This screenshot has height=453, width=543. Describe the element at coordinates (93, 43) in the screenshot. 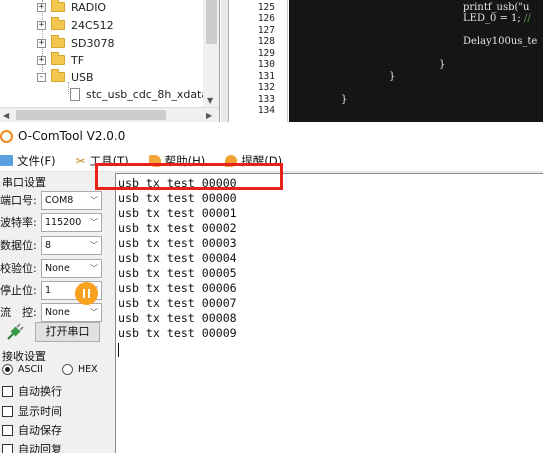

I see `tree-item-label: SD3078` at that location.